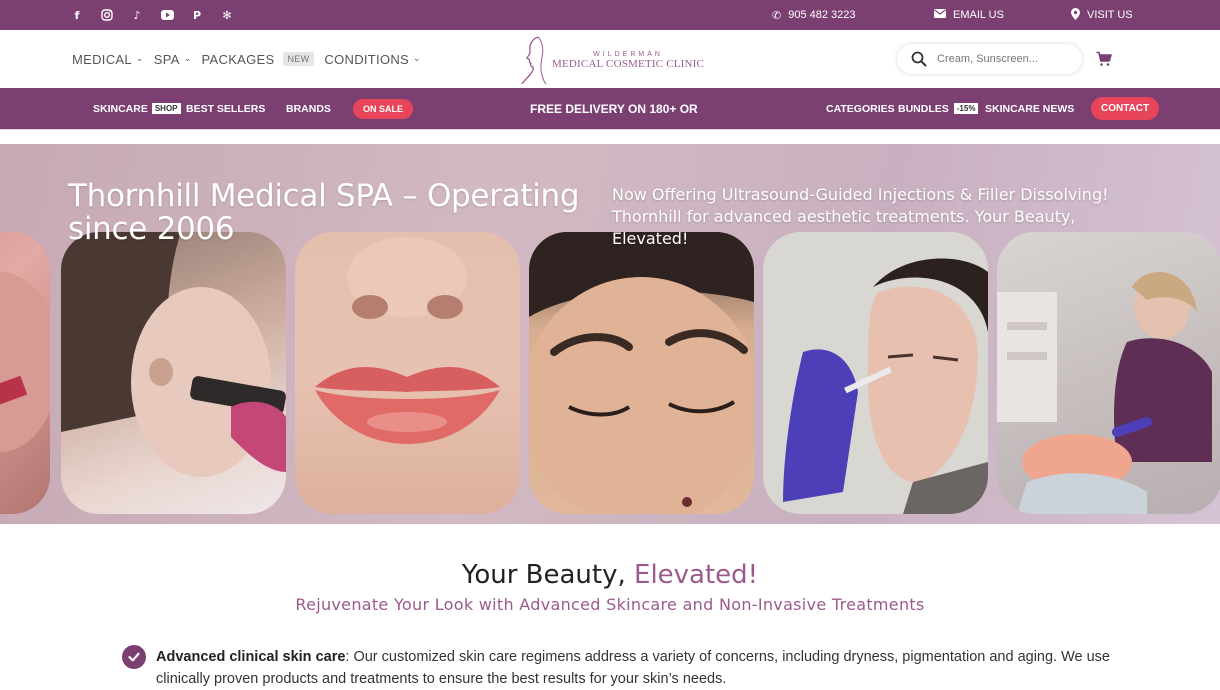  What do you see at coordinates (641, 373) in the screenshot?
I see `hero-photo-eyebrow-treatment` at bounding box center [641, 373].